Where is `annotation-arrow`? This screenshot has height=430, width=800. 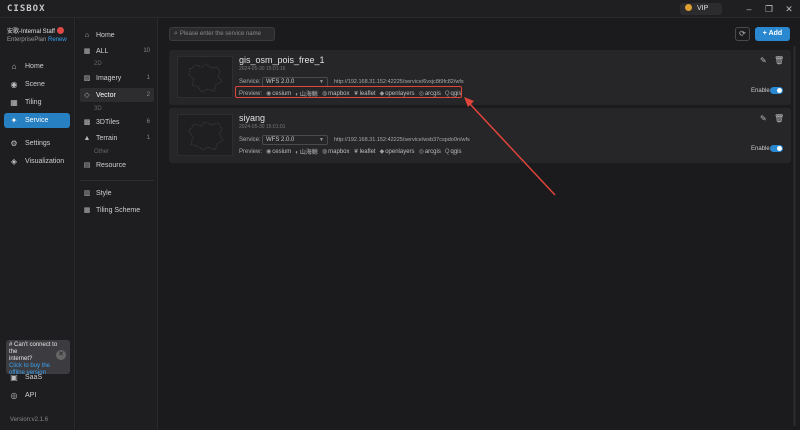 annotation-arrow is located at coordinates (510, 146).